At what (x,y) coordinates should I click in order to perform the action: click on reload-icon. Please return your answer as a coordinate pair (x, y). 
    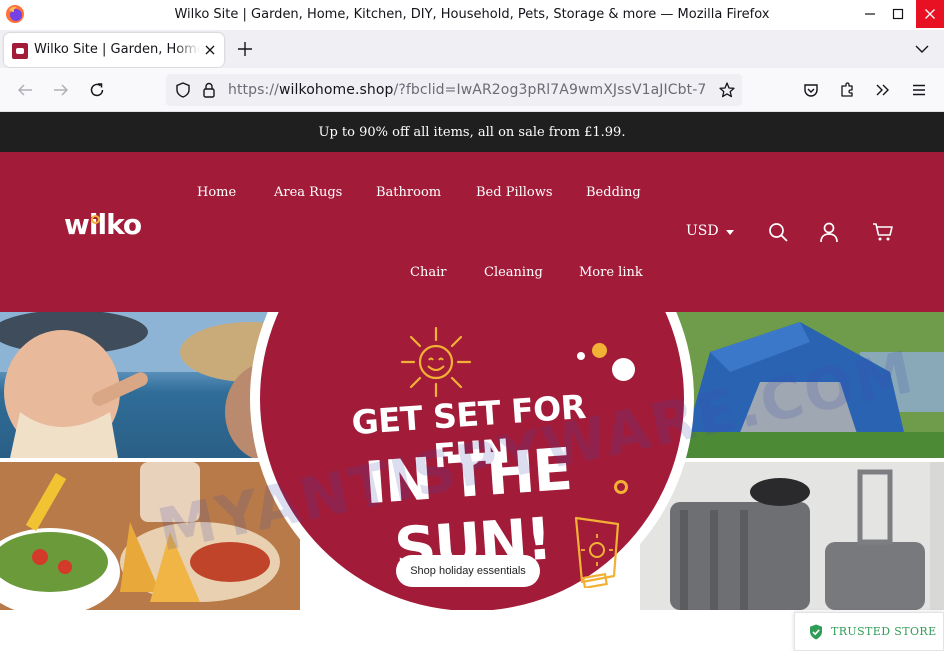
    Looking at the image, I should click on (97, 90).